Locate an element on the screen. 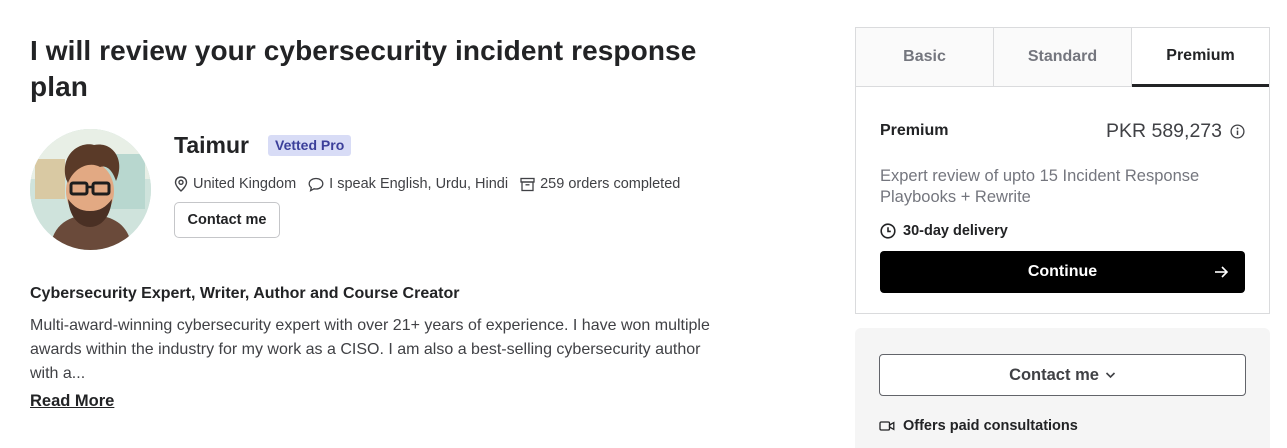 The image size is (1287, 448). video-camera-icon is located at coordinates (887, 426).